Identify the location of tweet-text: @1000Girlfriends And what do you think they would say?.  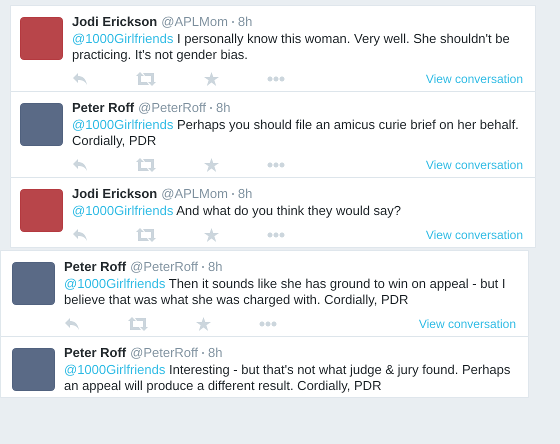
(237, 211).